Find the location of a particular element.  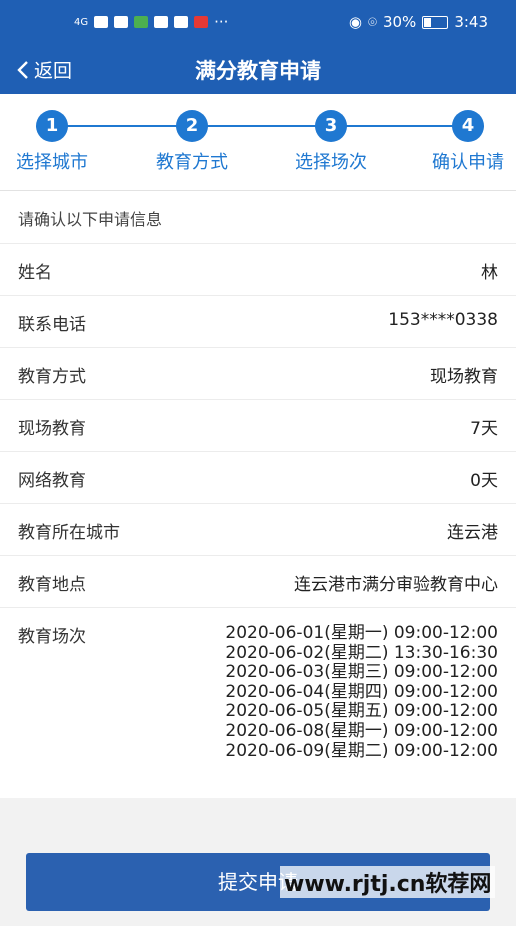

row-label: 网络教育 is located at coordinates (52, 481).